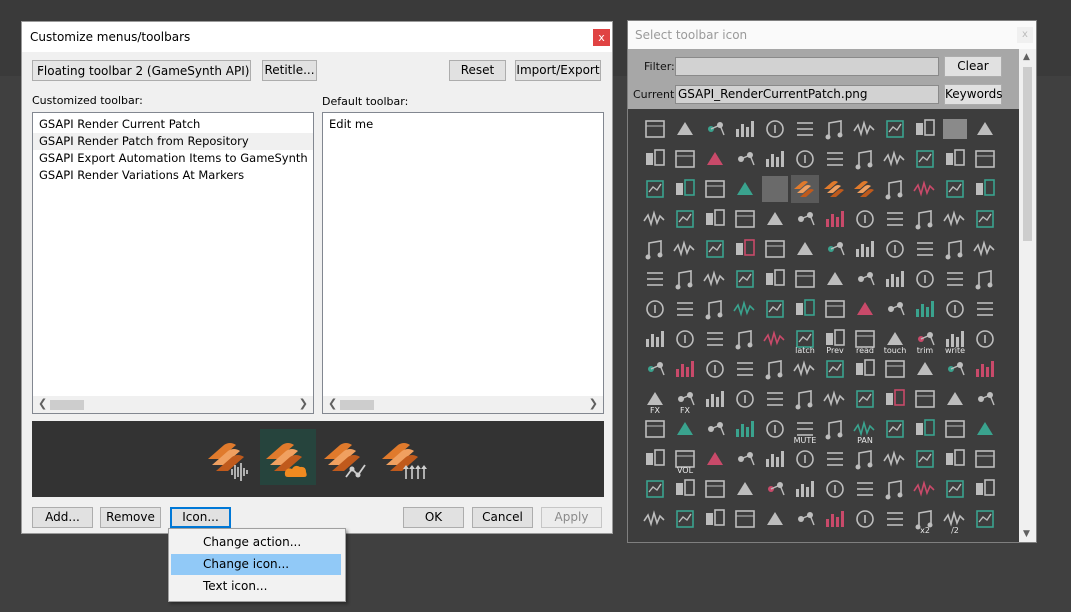  Describe the element at coordinates (685, 460) in the screenshot. I see `toolbar-icon-option: VOL` at that location.